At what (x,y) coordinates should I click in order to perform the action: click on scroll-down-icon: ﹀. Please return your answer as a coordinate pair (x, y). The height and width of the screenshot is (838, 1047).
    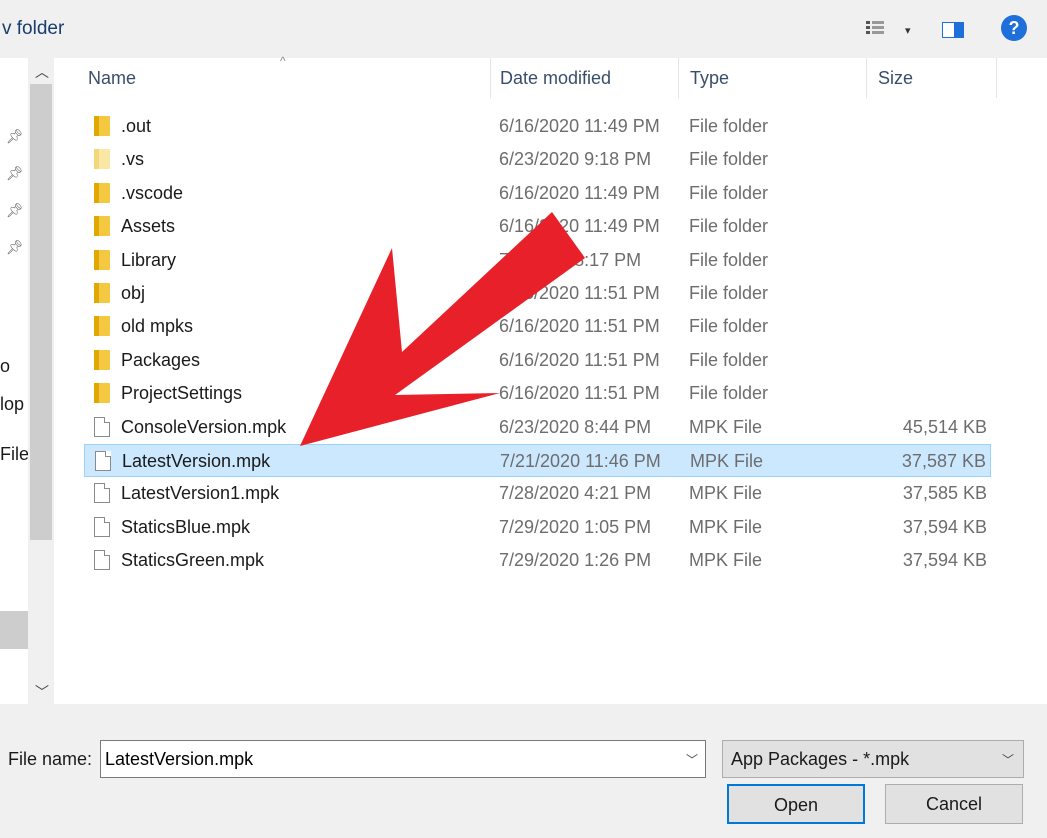
    Looking at the image, I should click on (42, 692).